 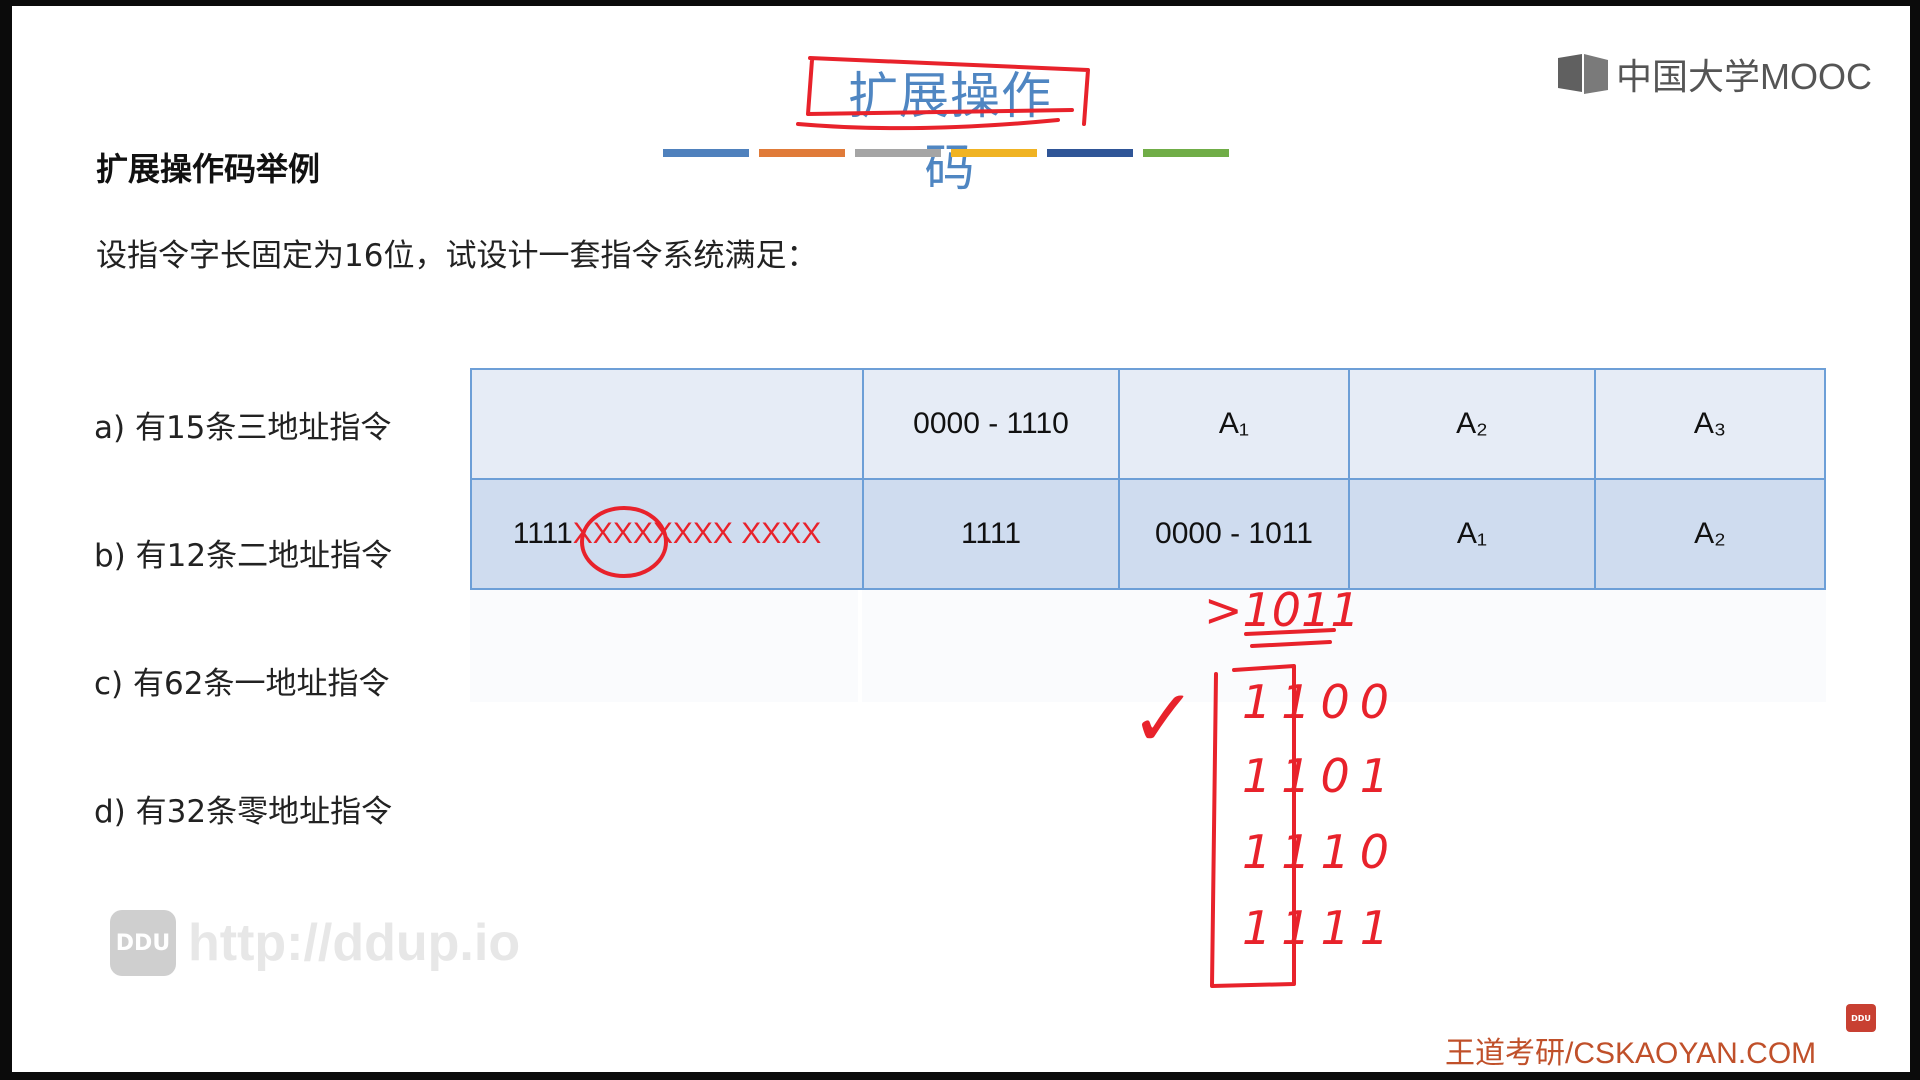 What do you see at coordinates (243, 428) in the screenshot?
I see `requirement-a: a) 有15条三地址指令` at bounding box center [243, 428].